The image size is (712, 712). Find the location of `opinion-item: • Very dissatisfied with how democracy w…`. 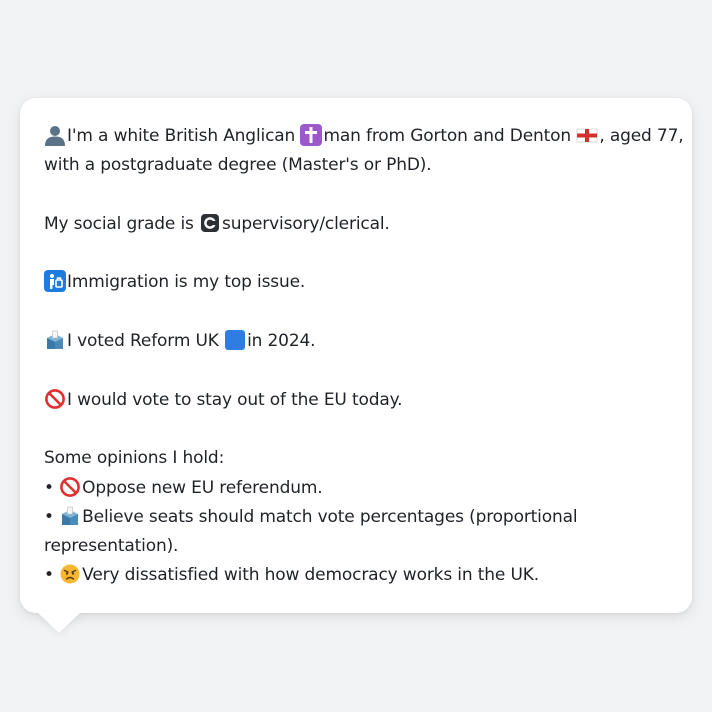

opinion-item: • Very dissatisfied with how democracy w… is located at coordinates (292, 574).